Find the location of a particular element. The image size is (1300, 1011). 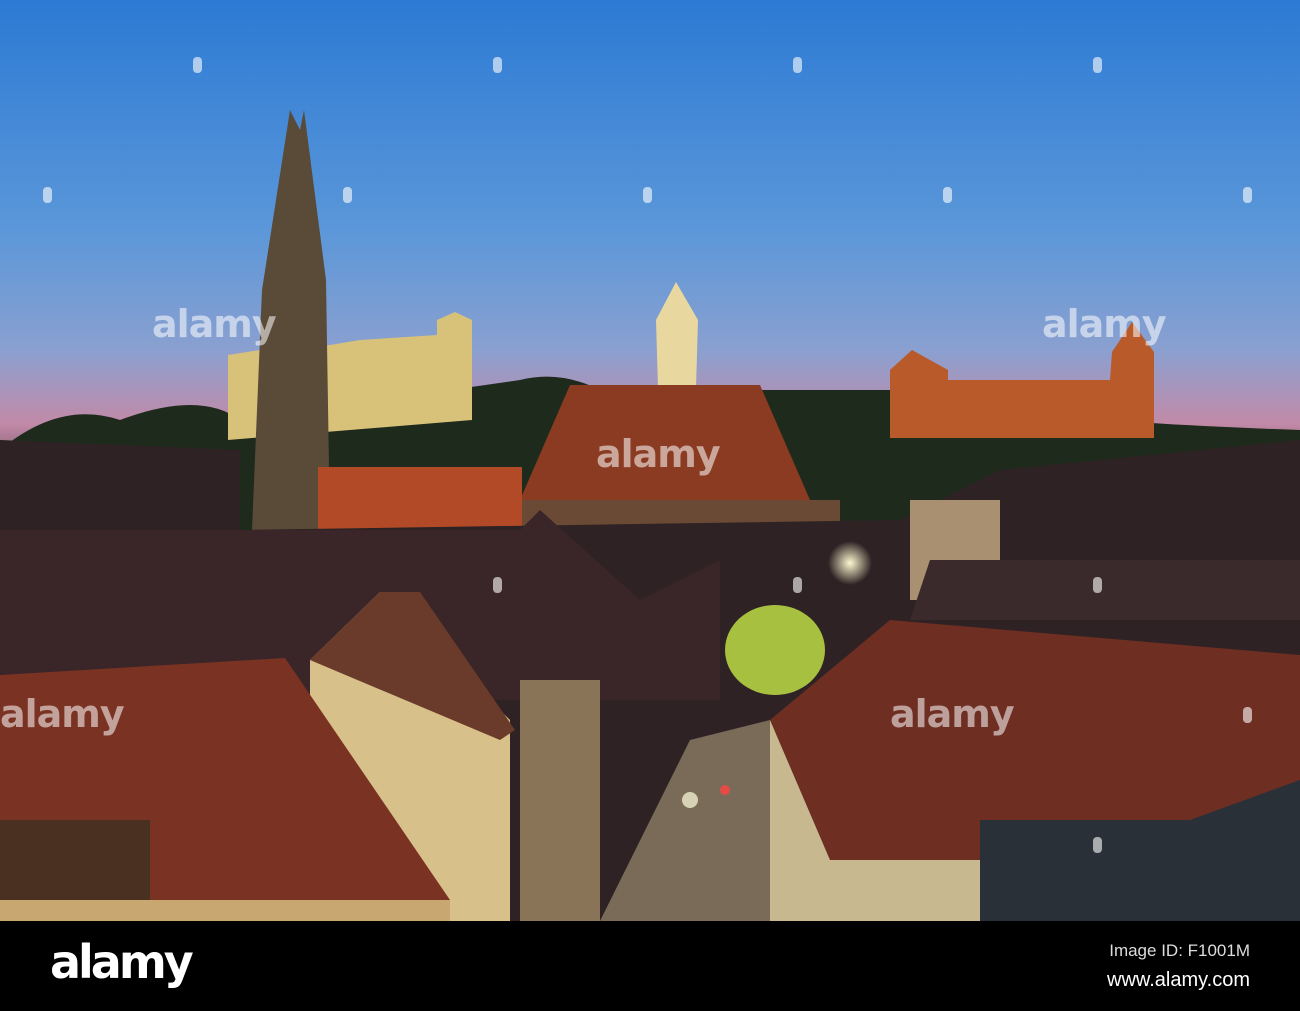

alamy-logo: alamy is located at coordinates (122, 962).